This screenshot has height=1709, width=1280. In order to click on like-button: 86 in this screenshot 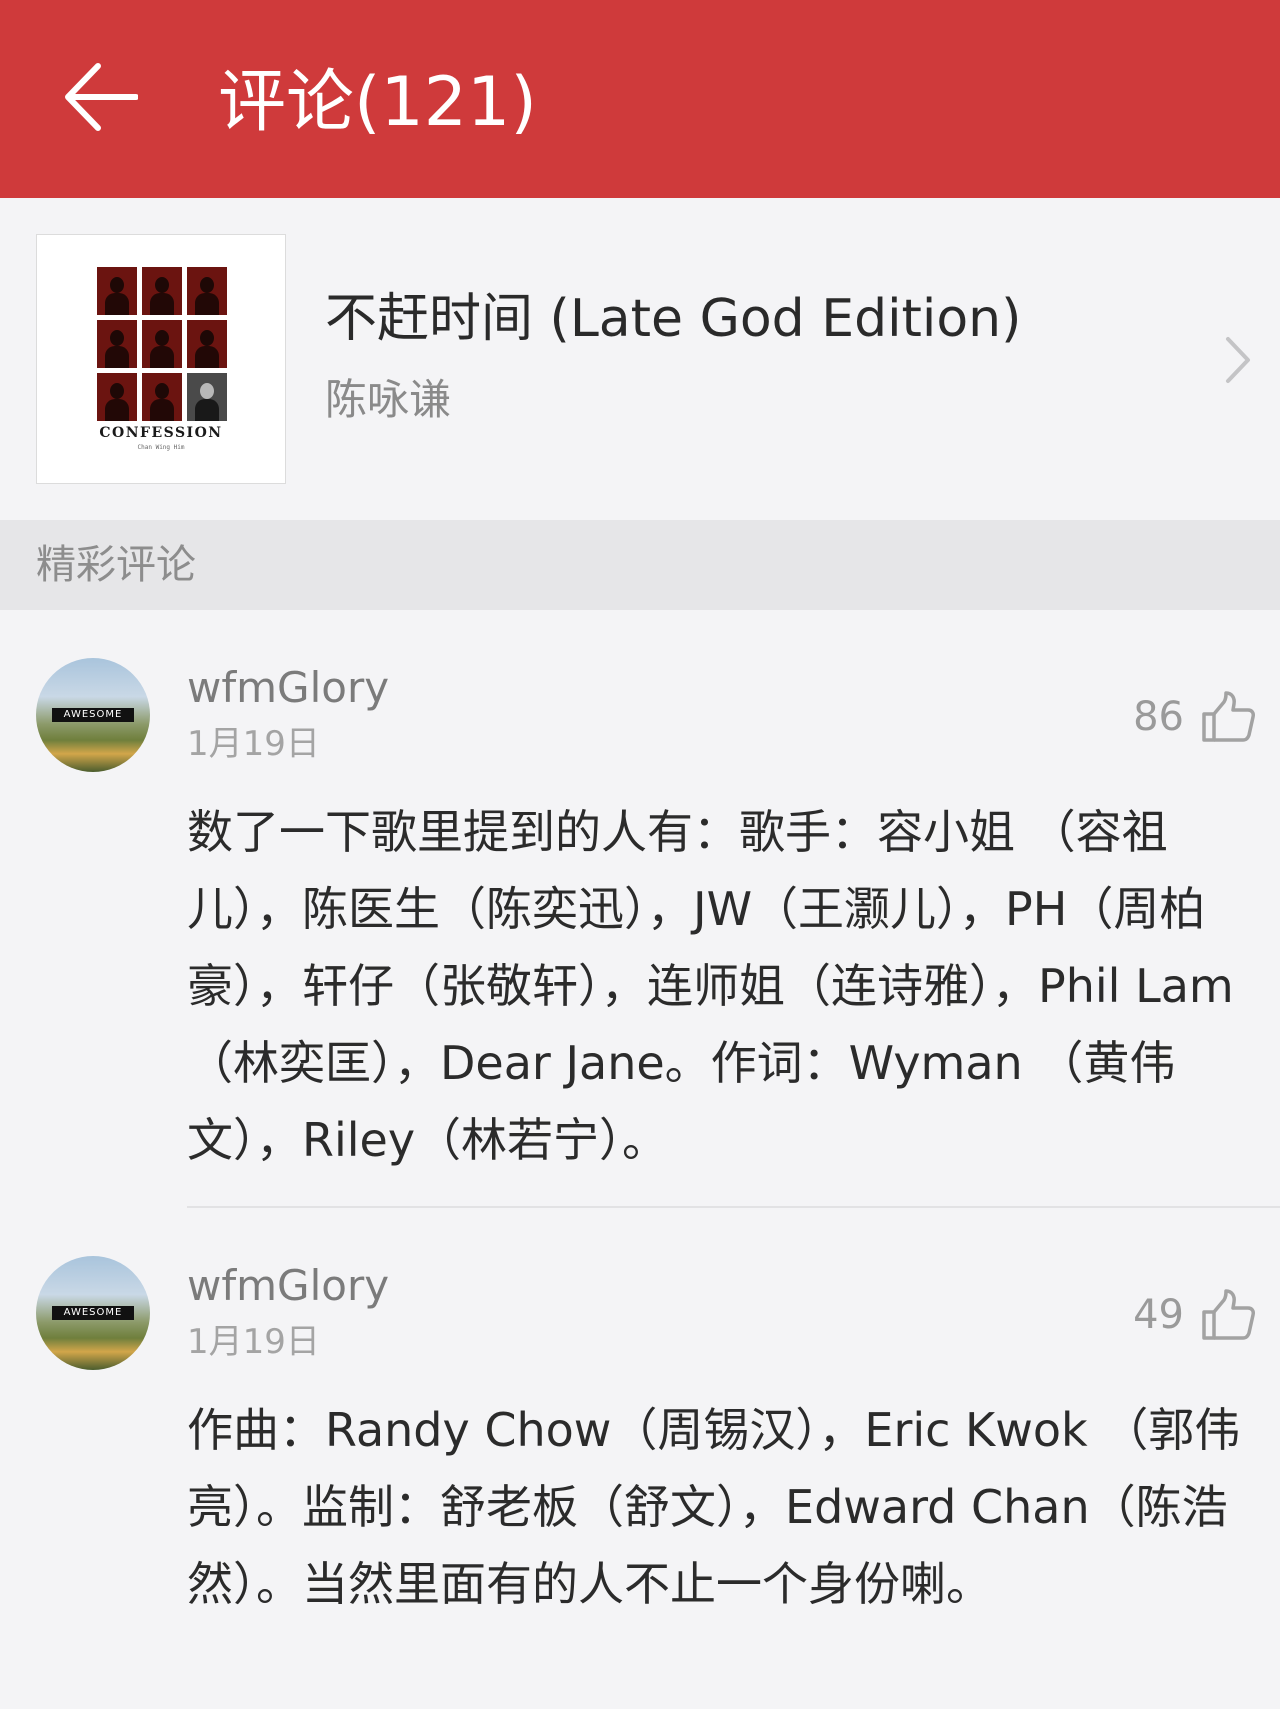, I will do `click(1194, 717)`.